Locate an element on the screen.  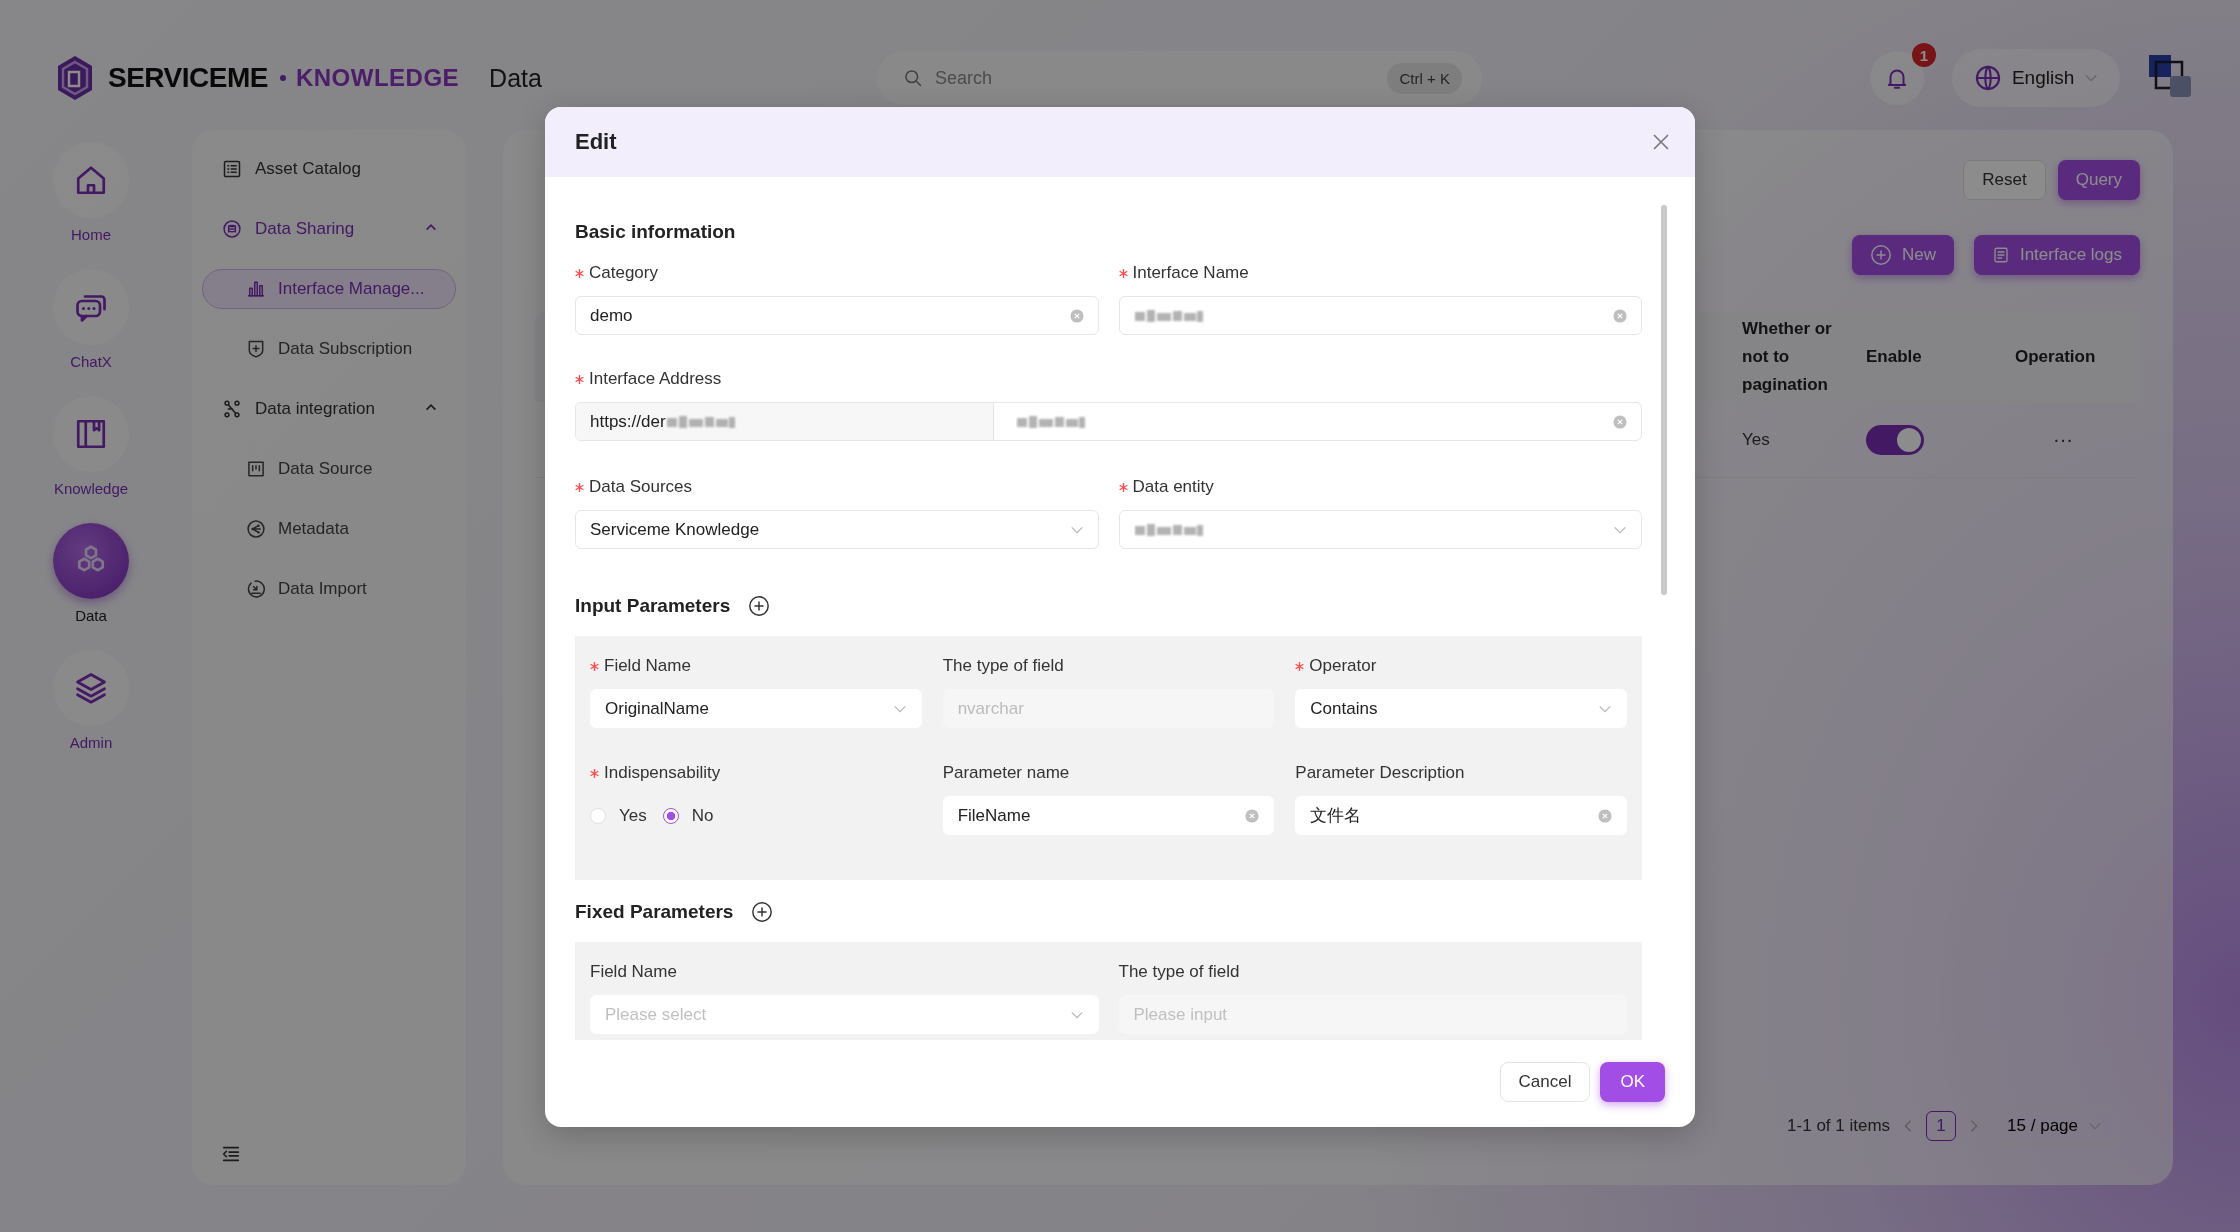
logo-text: SERVICEME is located at coordinates (188, 78).